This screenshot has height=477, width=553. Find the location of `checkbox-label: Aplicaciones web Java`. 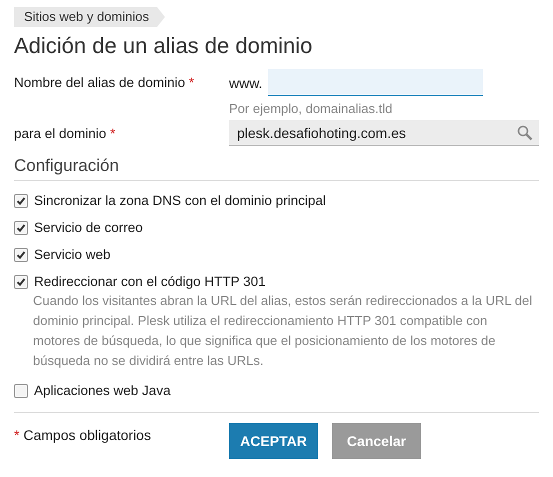

checkbox-label: Aplicaciones web Java is located at coordinates (102, 390).